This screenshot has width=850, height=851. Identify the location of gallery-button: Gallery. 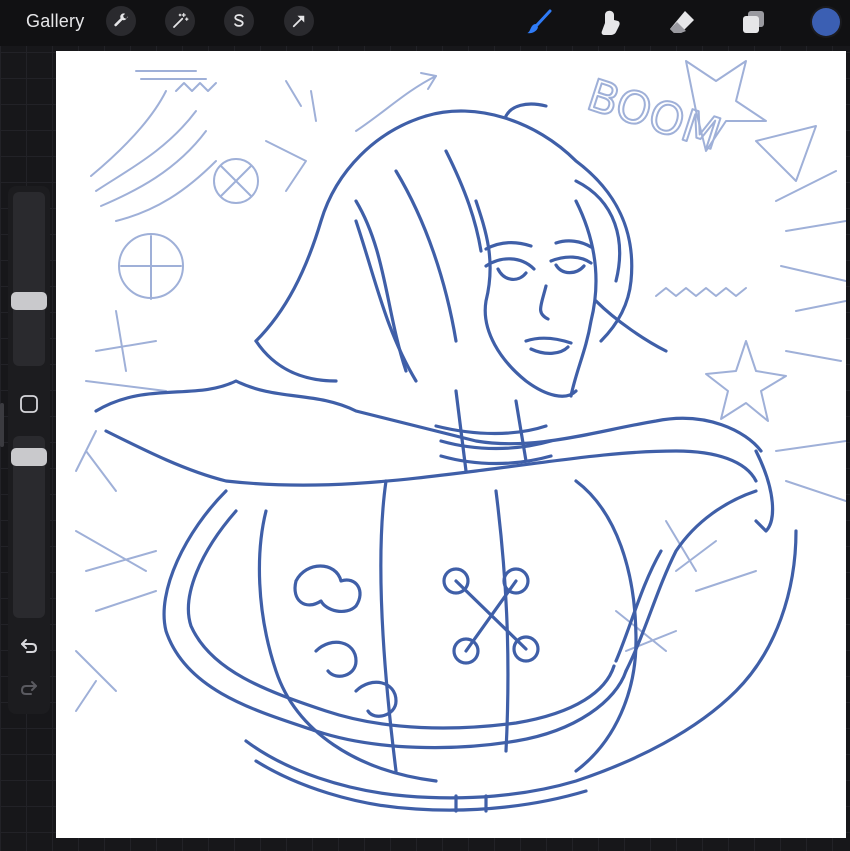
(55, 21).